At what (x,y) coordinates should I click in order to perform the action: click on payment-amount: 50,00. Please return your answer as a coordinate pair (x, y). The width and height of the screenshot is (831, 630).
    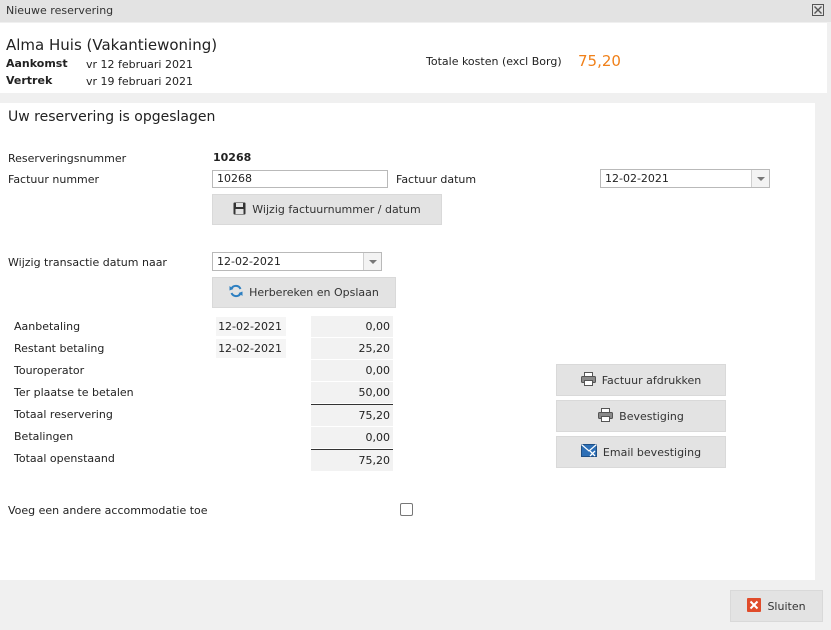
    Looking at the image, I should click on (352, 392).